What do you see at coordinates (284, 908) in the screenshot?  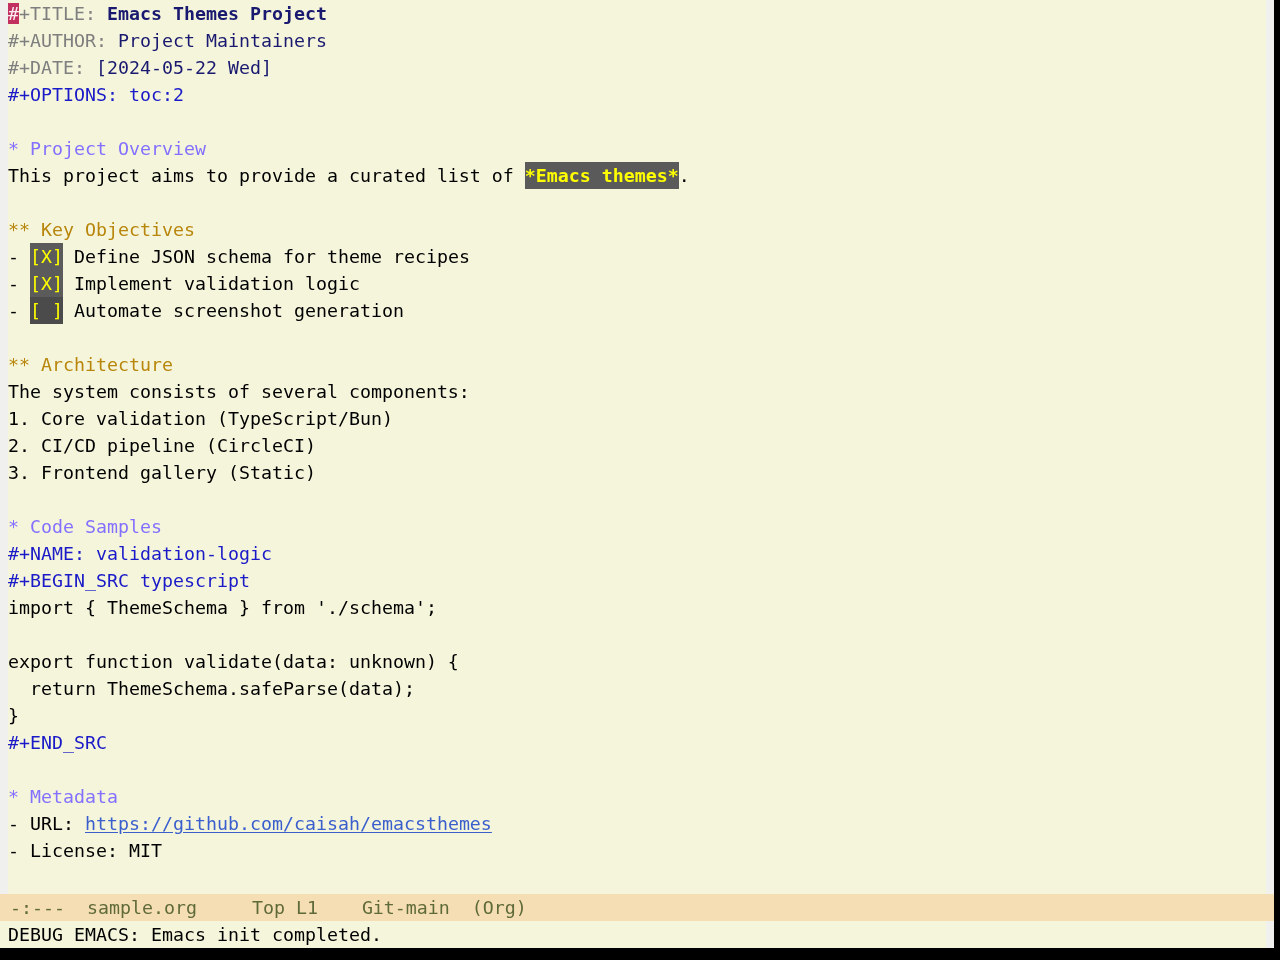 I see `position-indicator: Top L1` at bounding box center [284, 908].